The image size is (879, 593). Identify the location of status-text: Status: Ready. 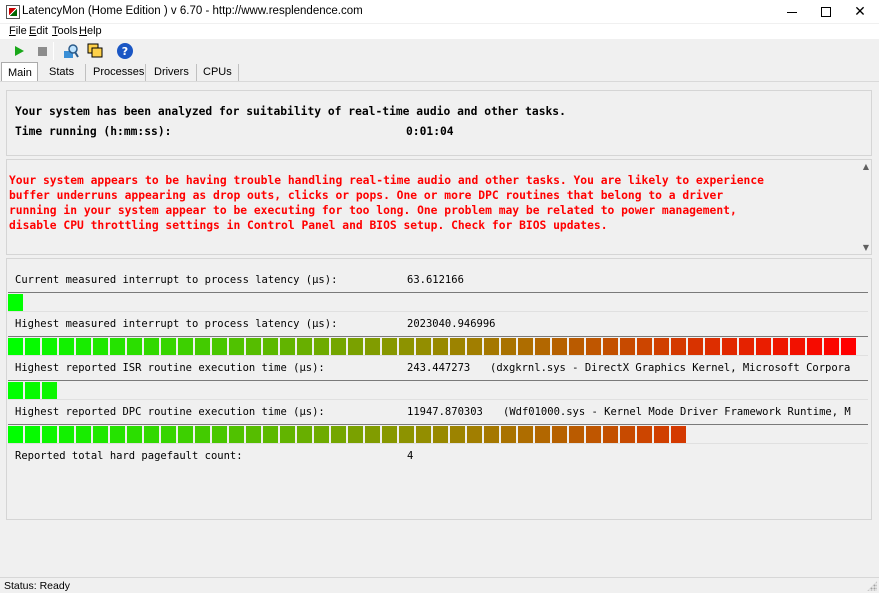
(37, 586).